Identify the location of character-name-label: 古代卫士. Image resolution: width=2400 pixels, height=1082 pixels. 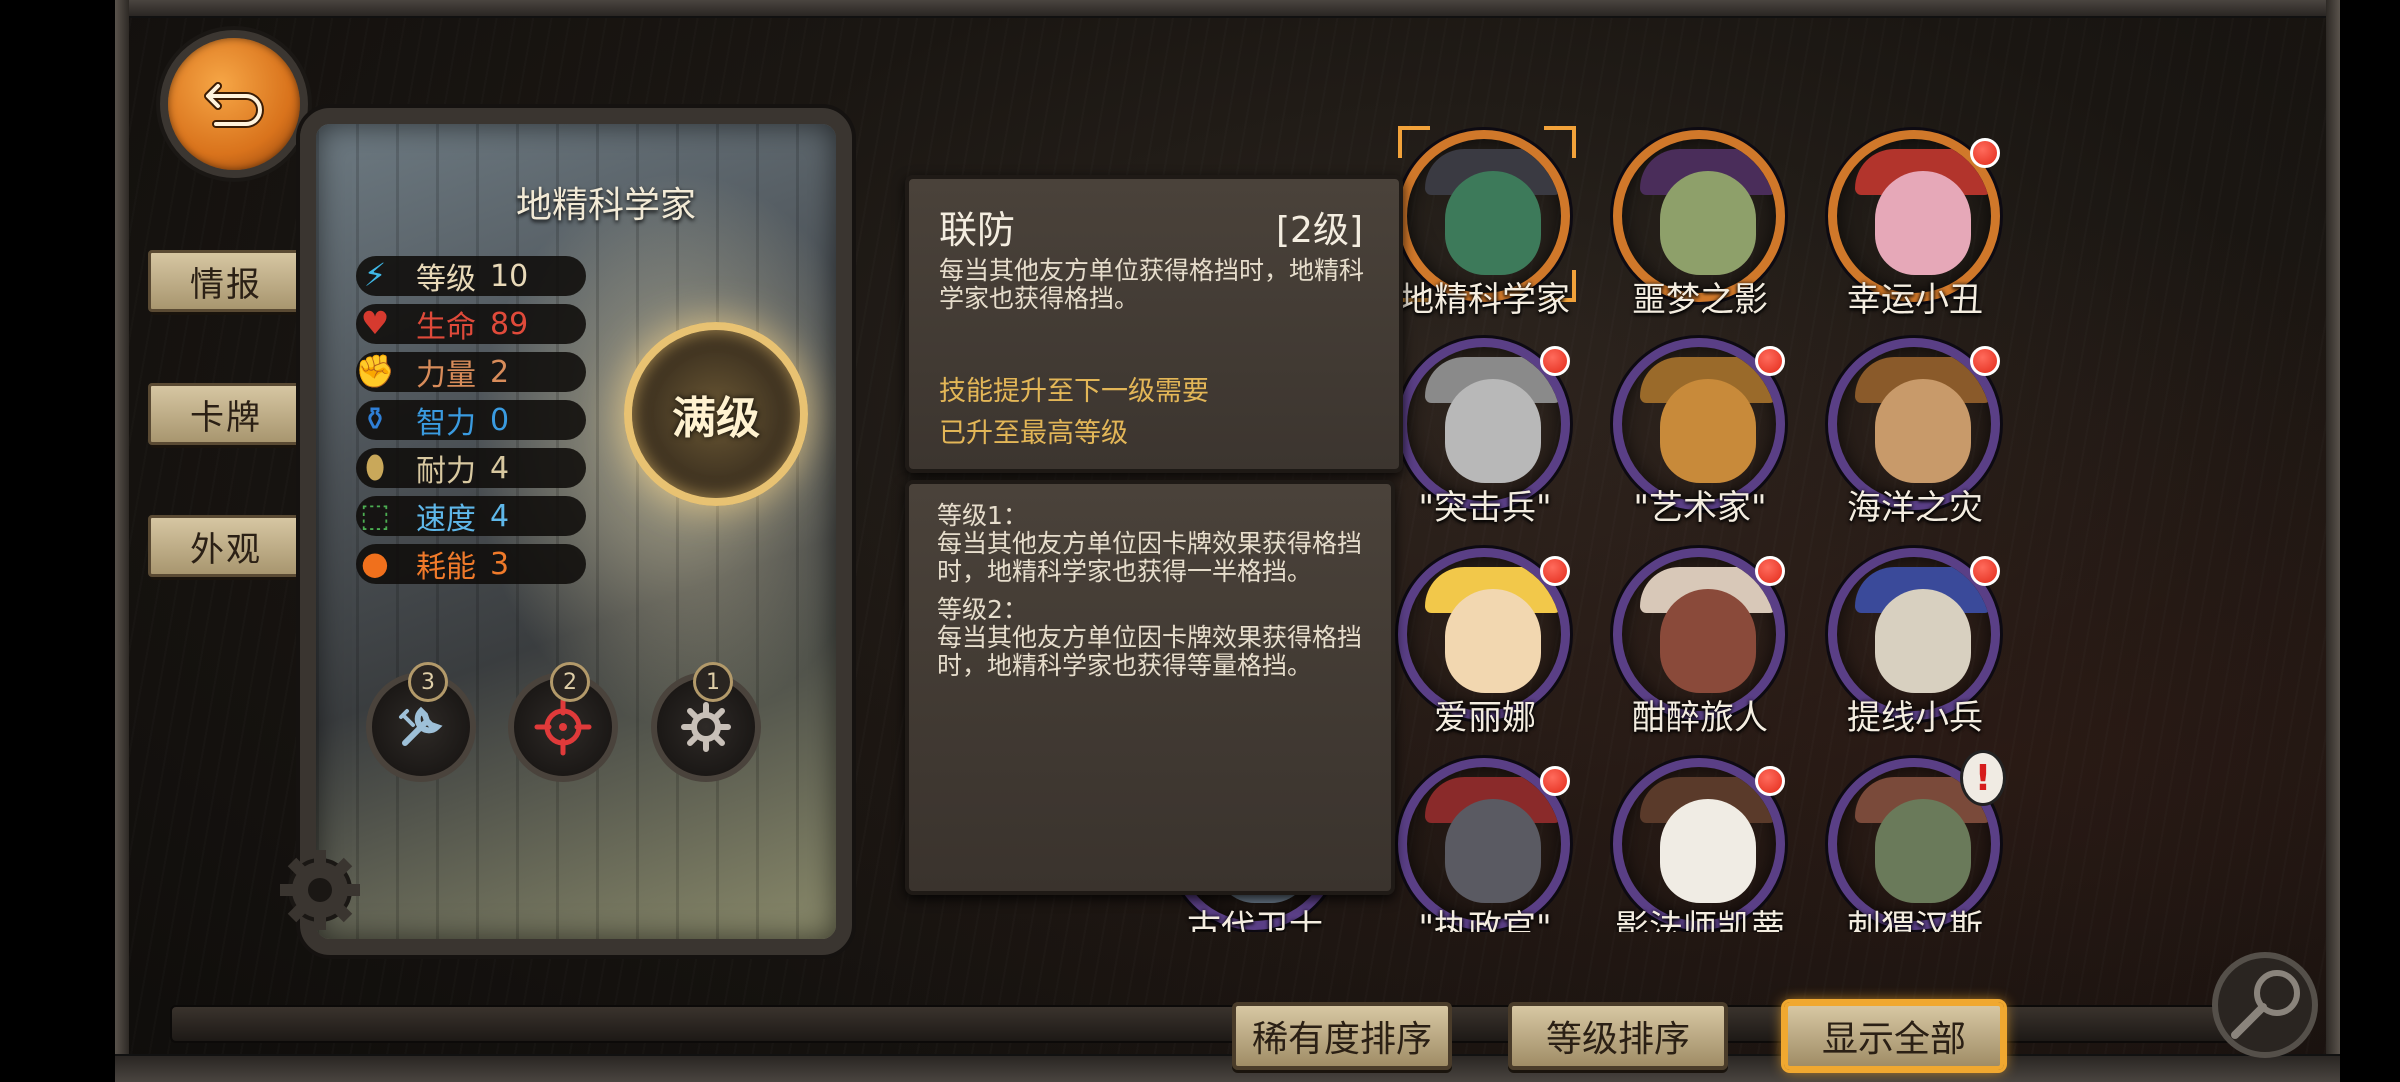
(1255, 920).